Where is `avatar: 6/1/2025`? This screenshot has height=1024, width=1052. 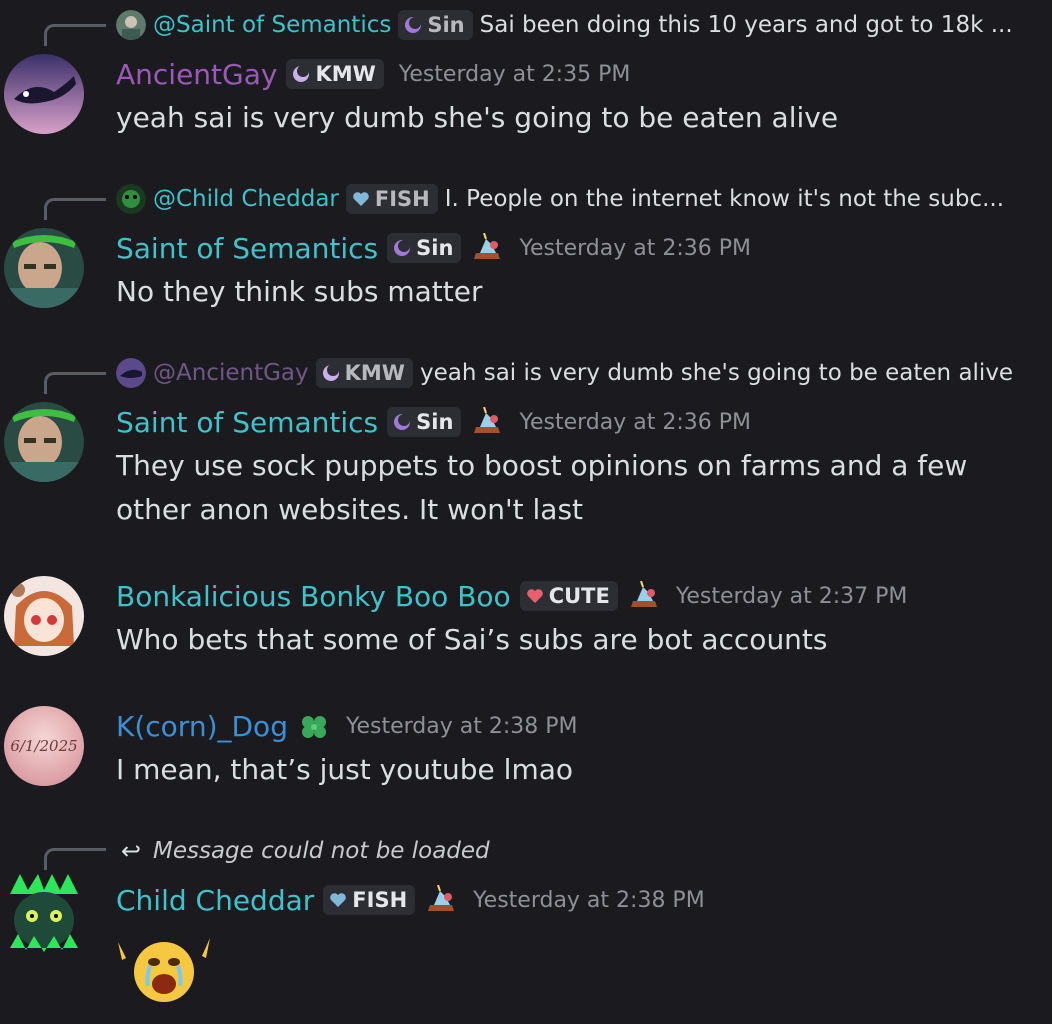
avatar: 6/1/2025 is located at coordinates (44, 746).